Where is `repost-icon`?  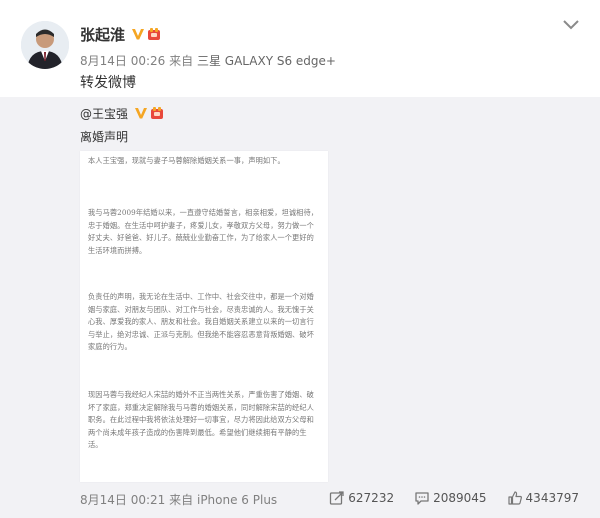 repost-icon is located at coordinates (337, 498).